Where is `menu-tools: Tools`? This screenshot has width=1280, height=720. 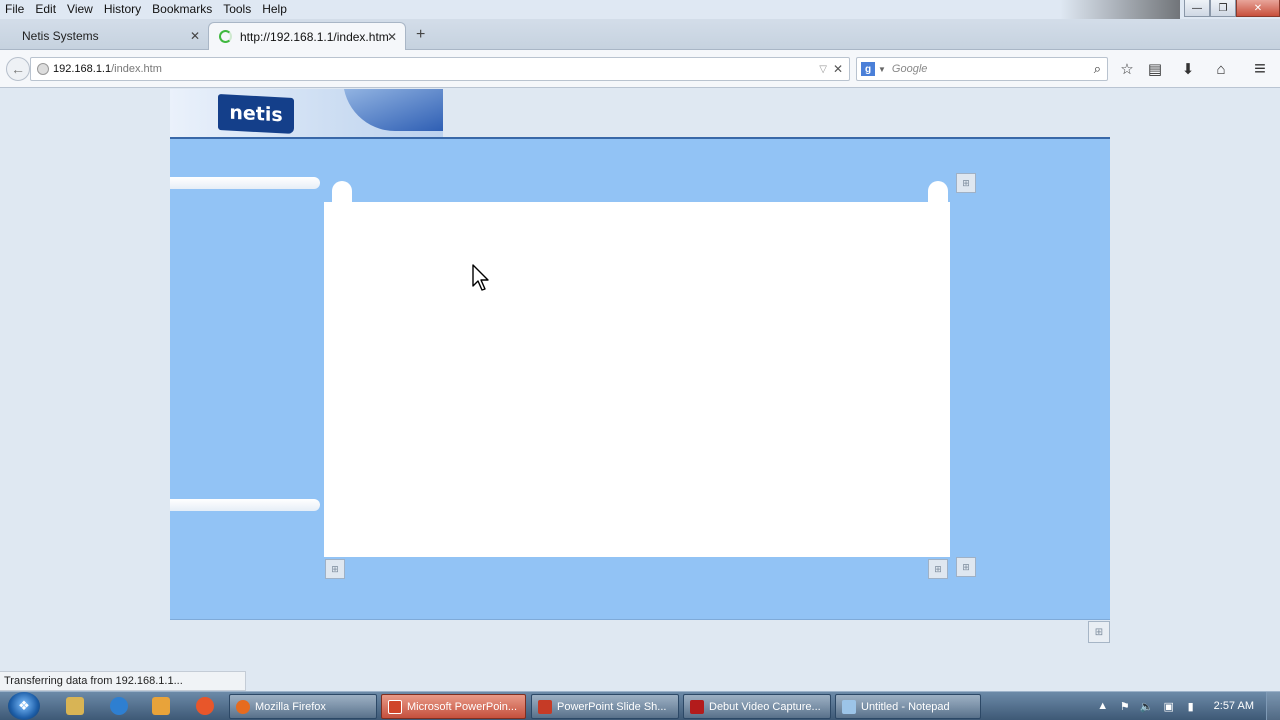
menu-tools: Tools is located at coordinates (237, 9).